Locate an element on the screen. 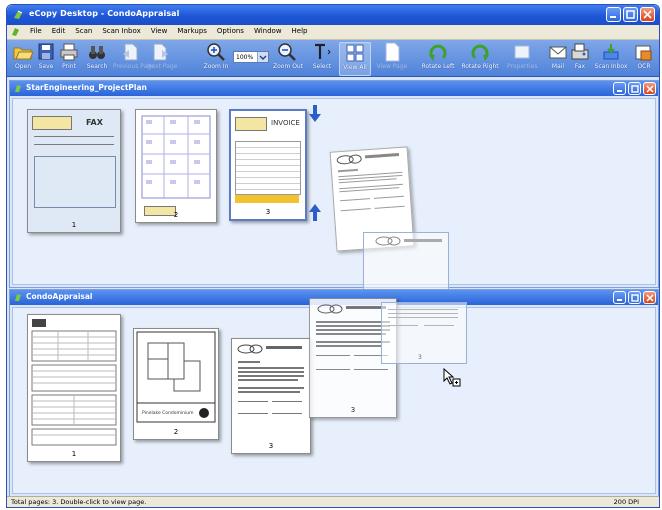  binoculars-icon is located at coordinates (97, 52).